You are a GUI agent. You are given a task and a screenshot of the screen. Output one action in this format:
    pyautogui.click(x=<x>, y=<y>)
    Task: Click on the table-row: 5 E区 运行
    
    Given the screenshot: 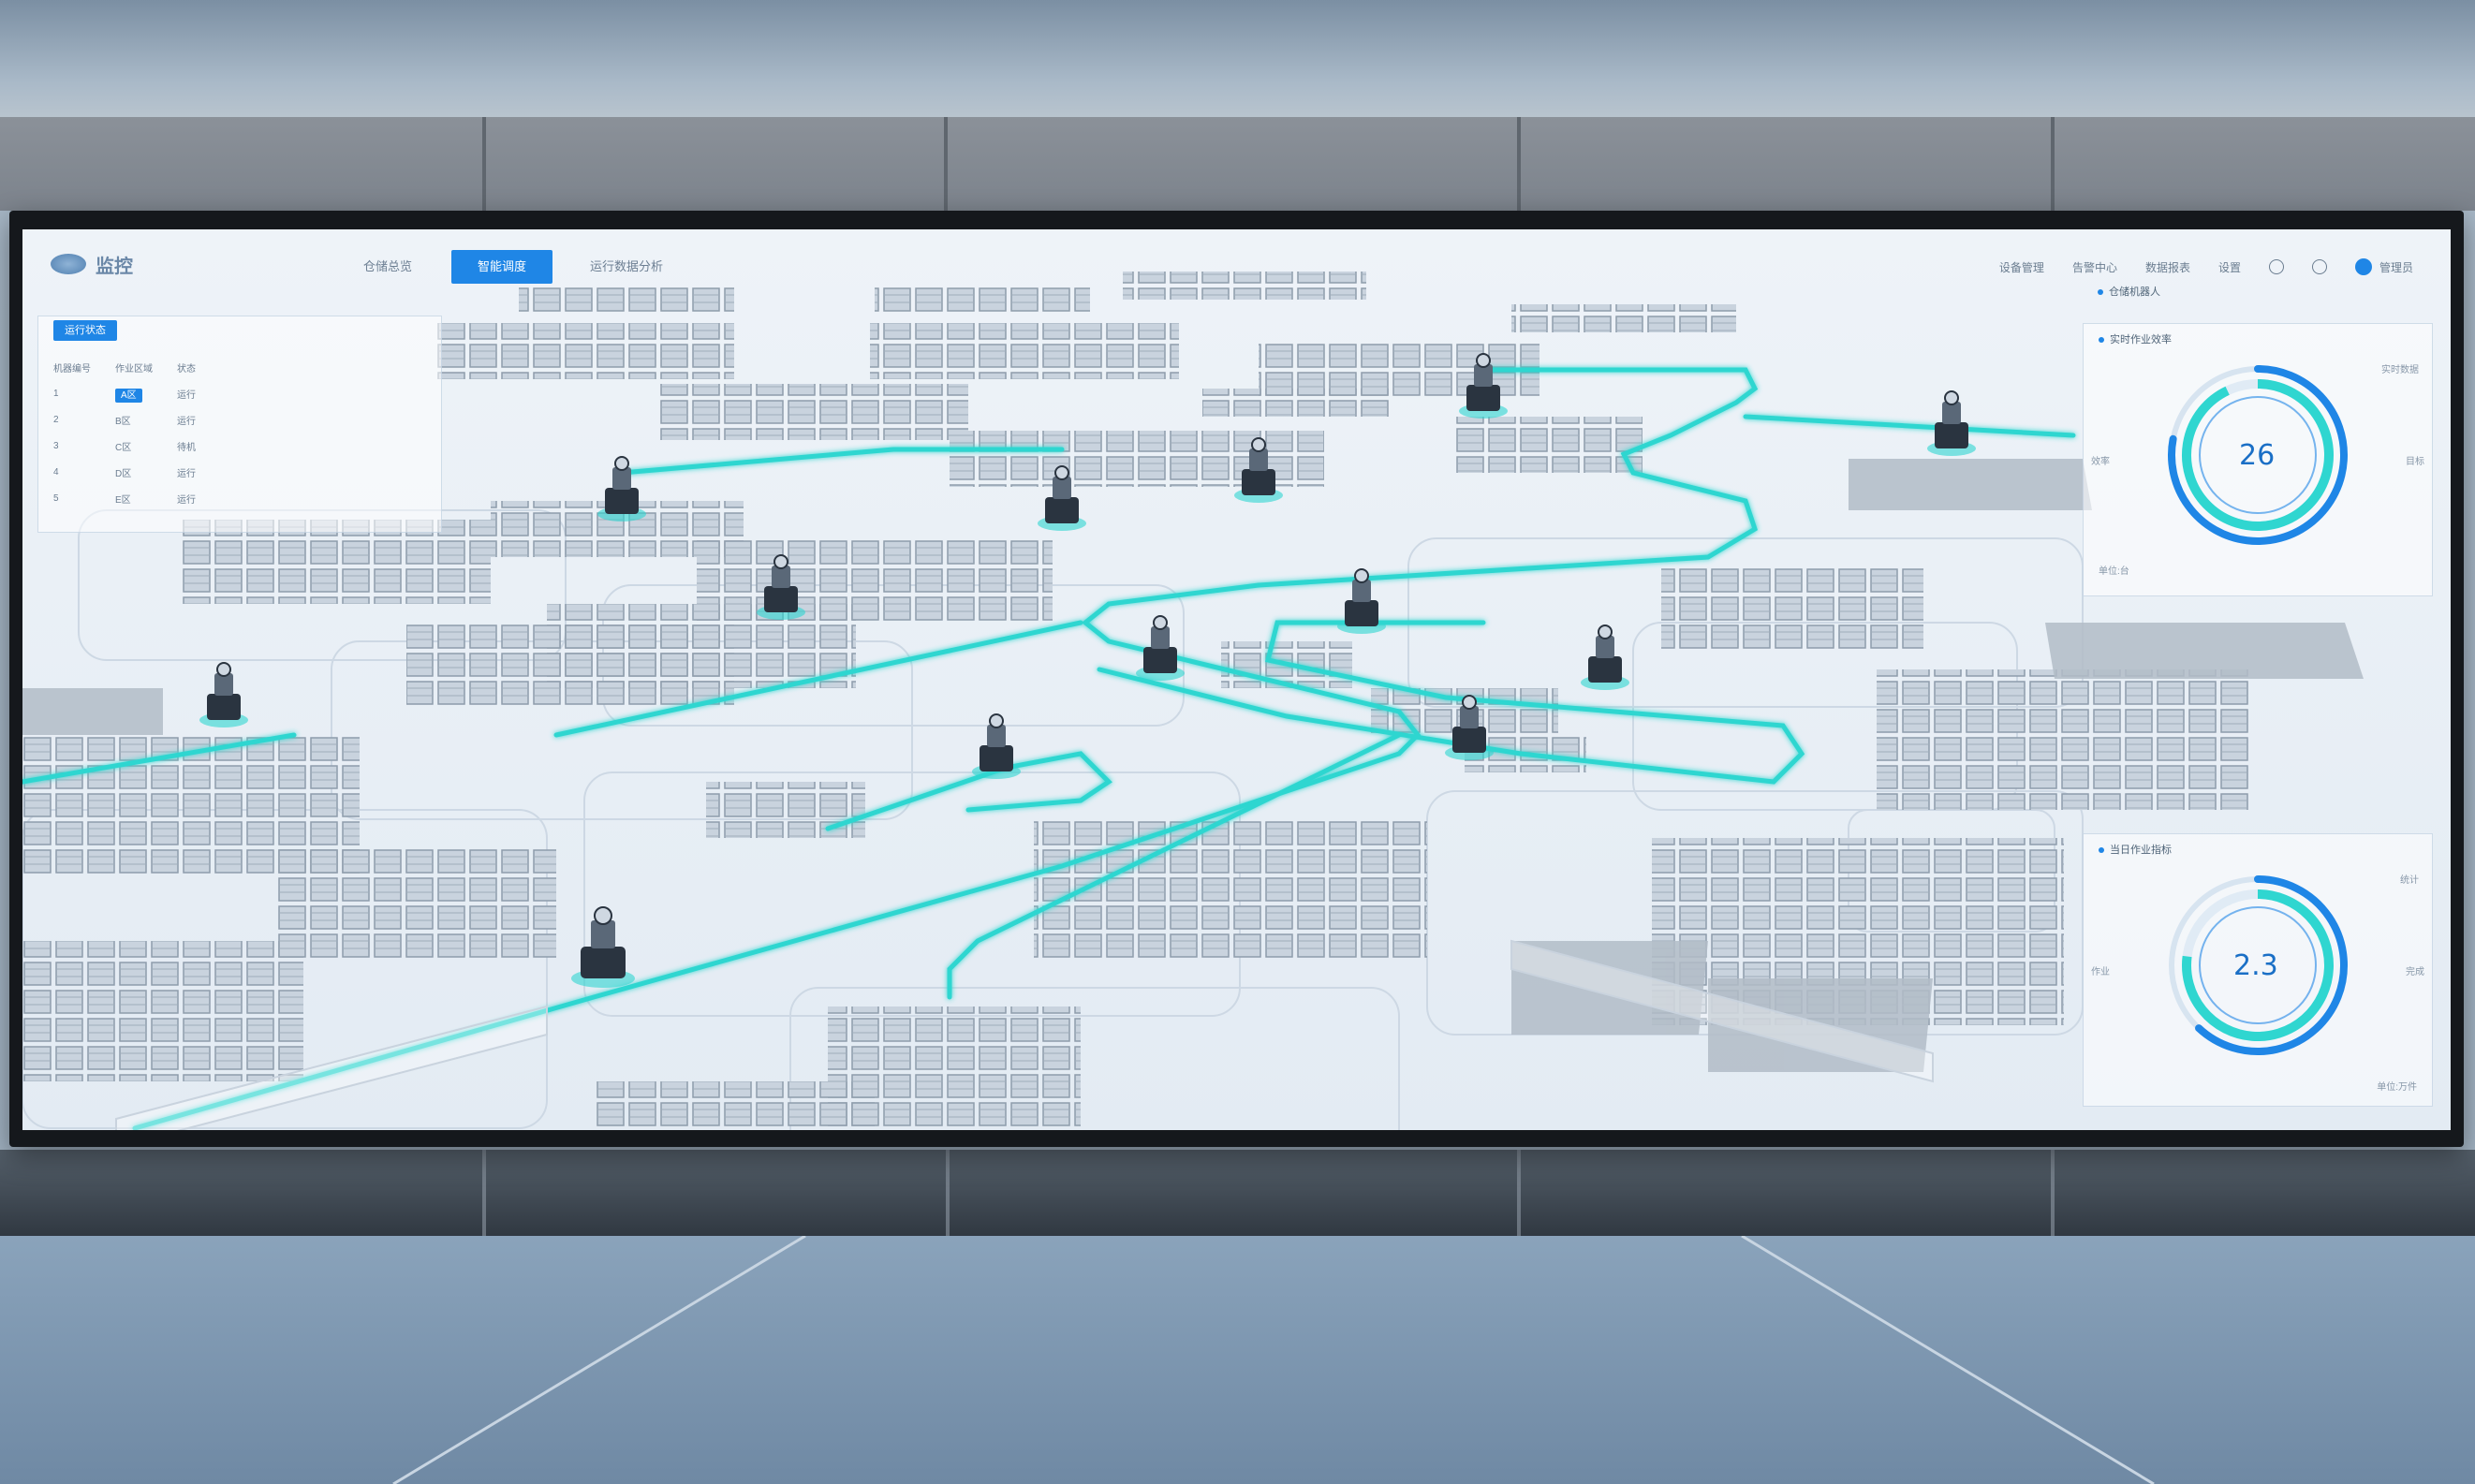 What is the action you would take?
    pyautogui.click(x=136, y=498)
    